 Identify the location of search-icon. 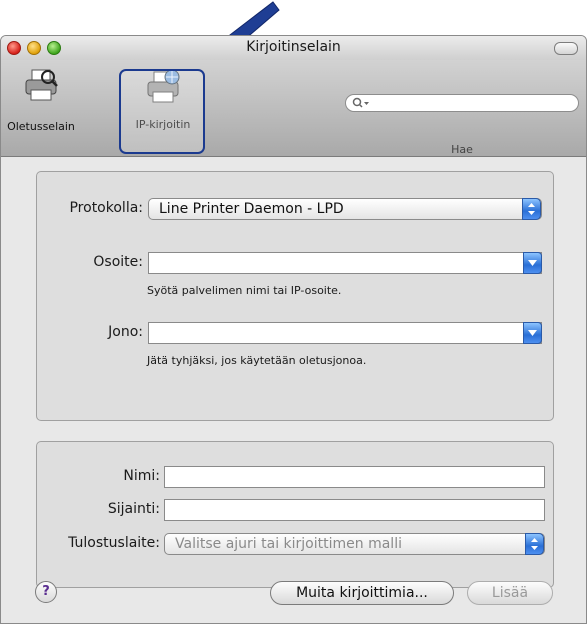
(360, 102).